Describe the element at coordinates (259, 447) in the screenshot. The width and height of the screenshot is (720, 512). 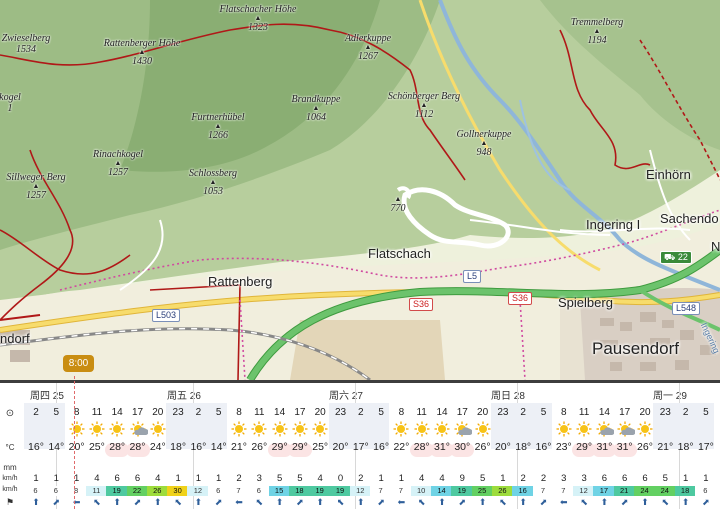
I see `temperature-value: 26°` at that location.